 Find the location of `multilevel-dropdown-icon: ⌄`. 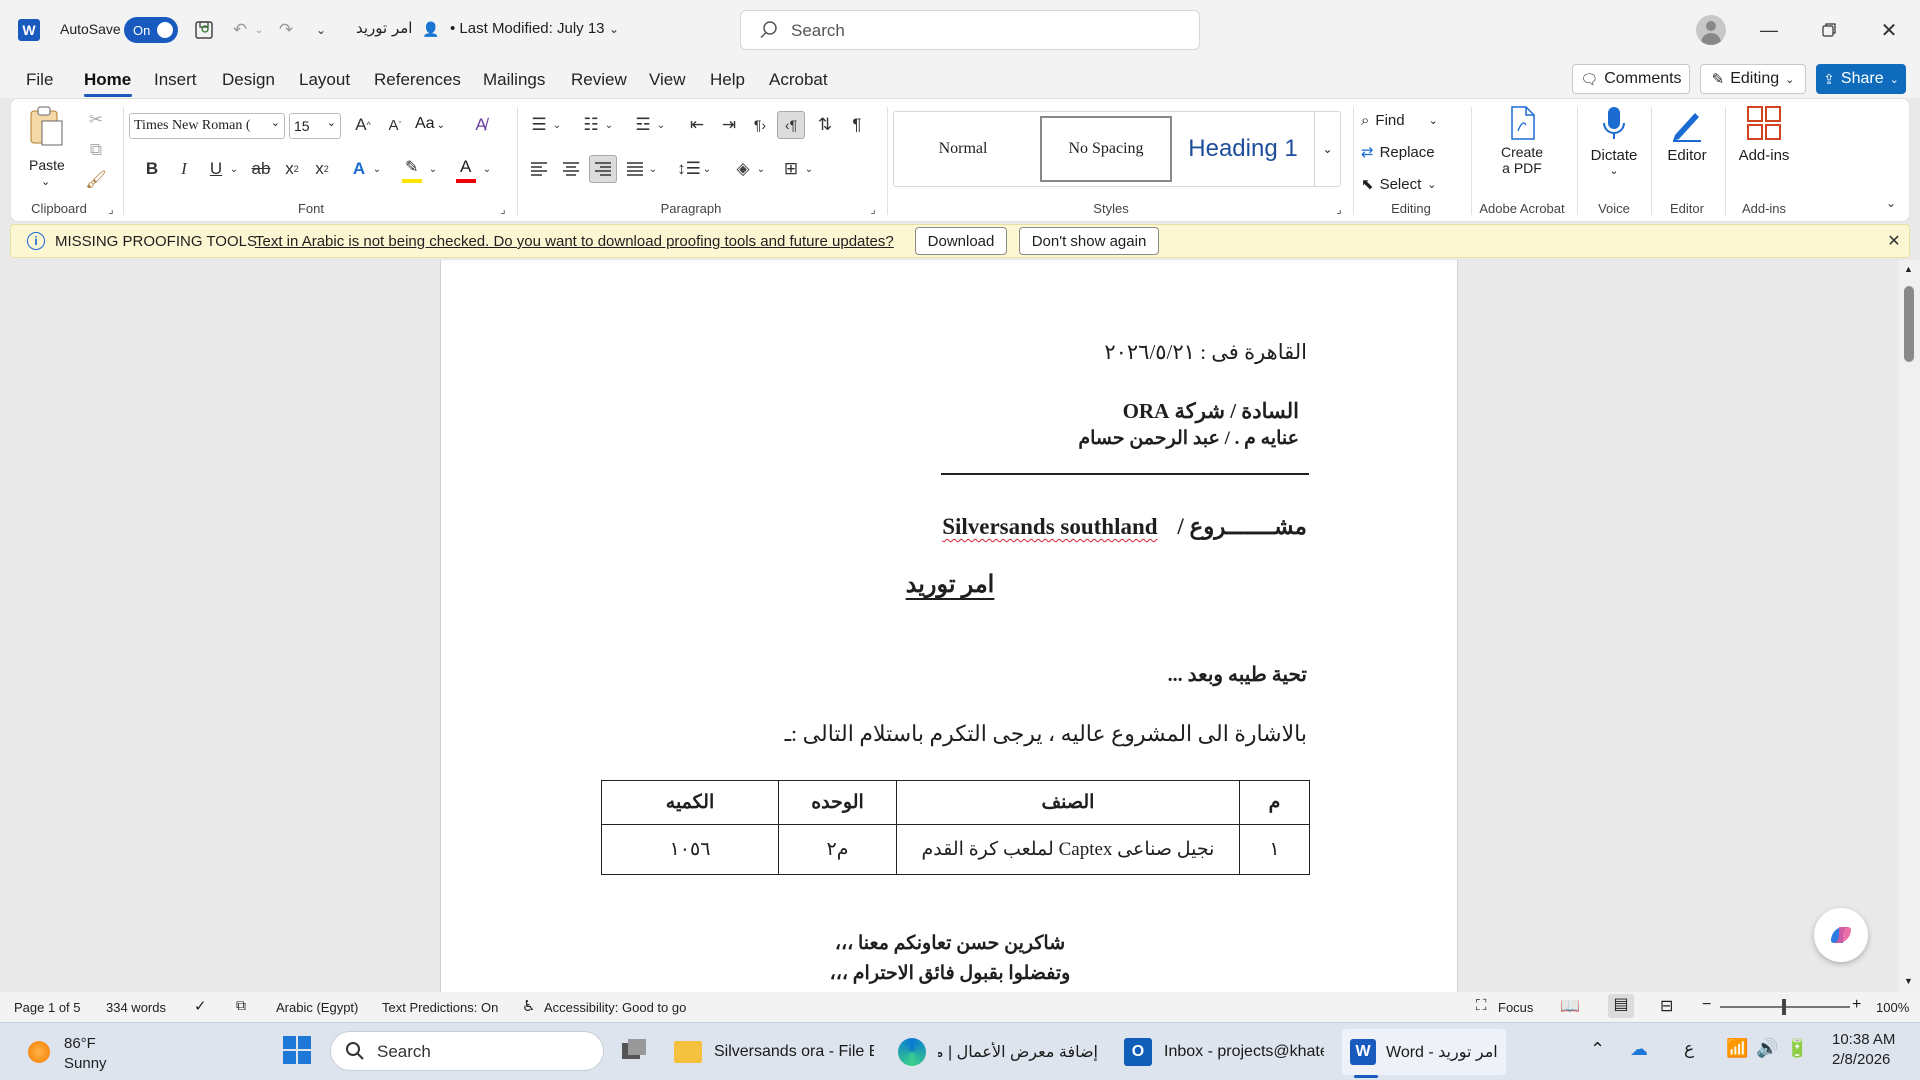

multilevel-dropdown-icon: ⌄ is located at coordinates (661, 125).